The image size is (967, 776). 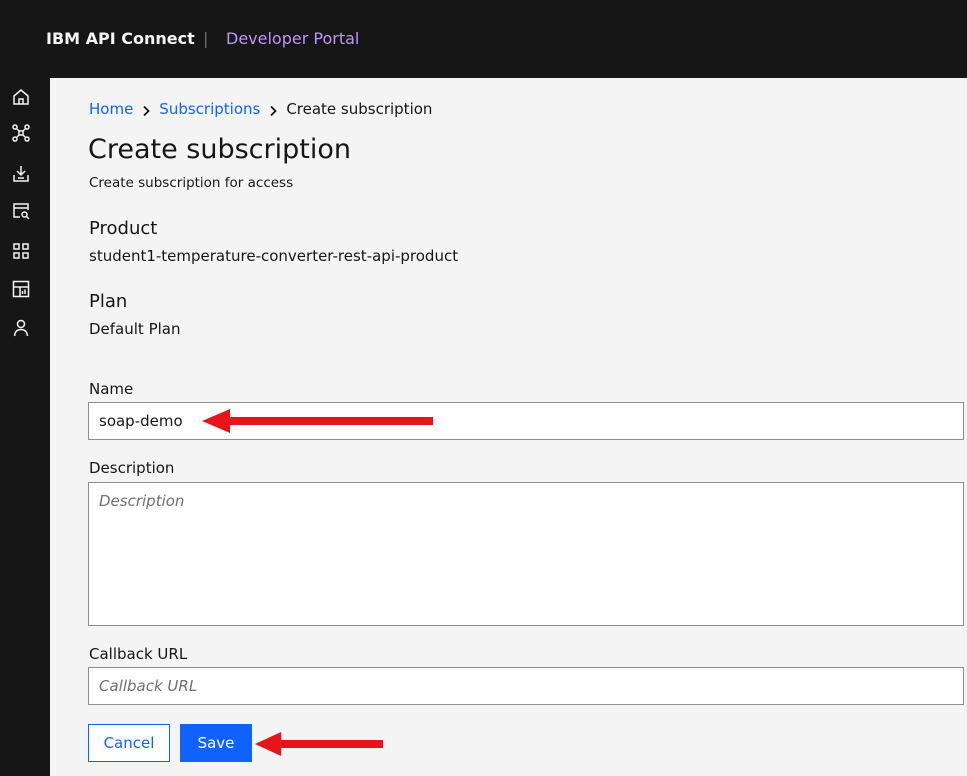 I want to click on description-field-label: Description, so click(x=132, y=468).